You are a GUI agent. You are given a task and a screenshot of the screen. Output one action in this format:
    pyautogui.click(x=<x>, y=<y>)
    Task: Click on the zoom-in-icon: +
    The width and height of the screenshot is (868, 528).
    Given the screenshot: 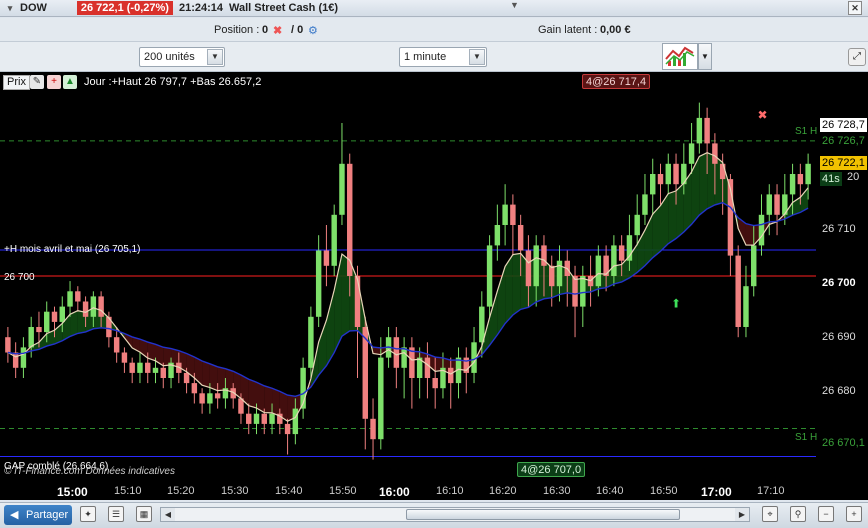 What is the action you would take?
    pyautogui.click(x=854, y=514)
    